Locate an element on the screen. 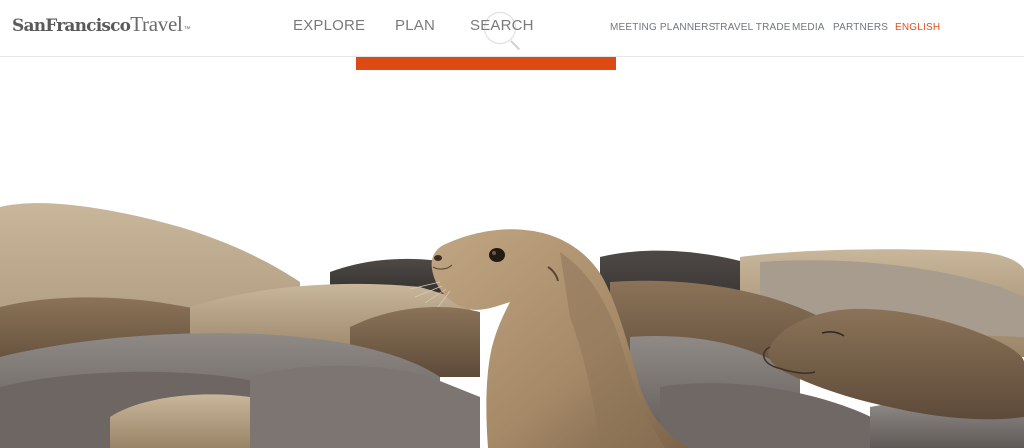 The height and width of the screenshot is (448, 1024). logo-trademark: ™ is located at coordinates (187, 29).